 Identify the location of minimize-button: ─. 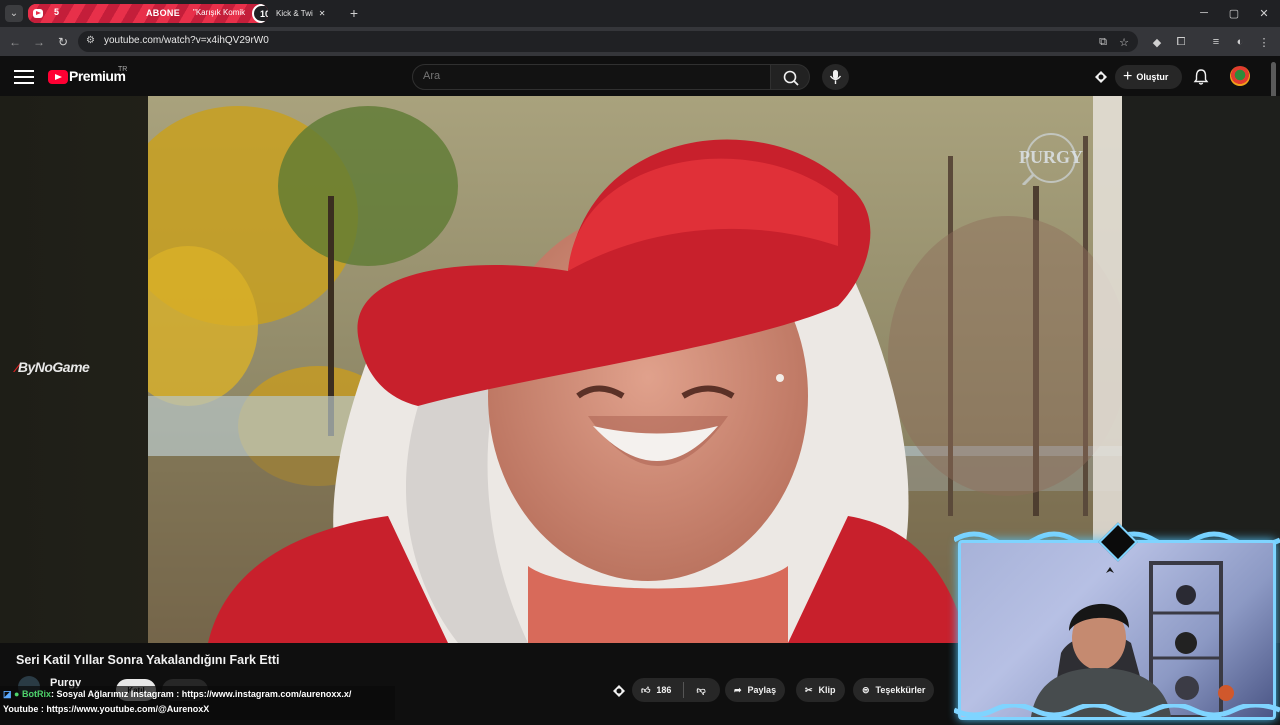
(1204, 13).